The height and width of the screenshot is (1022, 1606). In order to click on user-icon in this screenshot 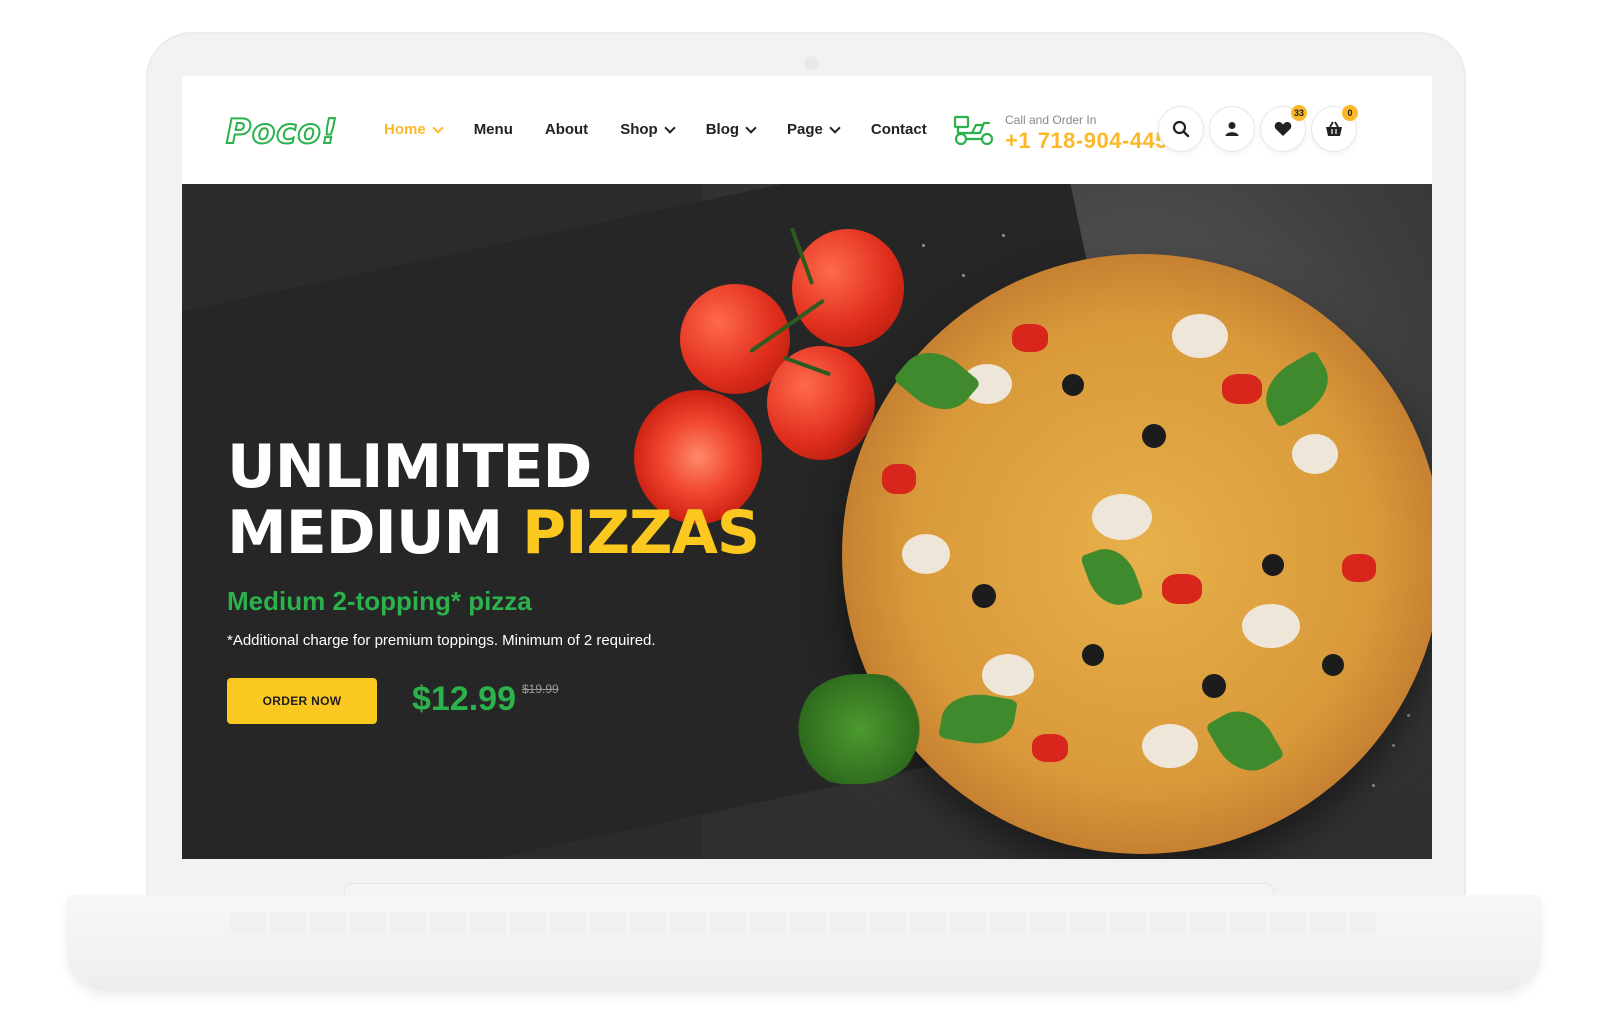, I will do `click(1232, 129)`.